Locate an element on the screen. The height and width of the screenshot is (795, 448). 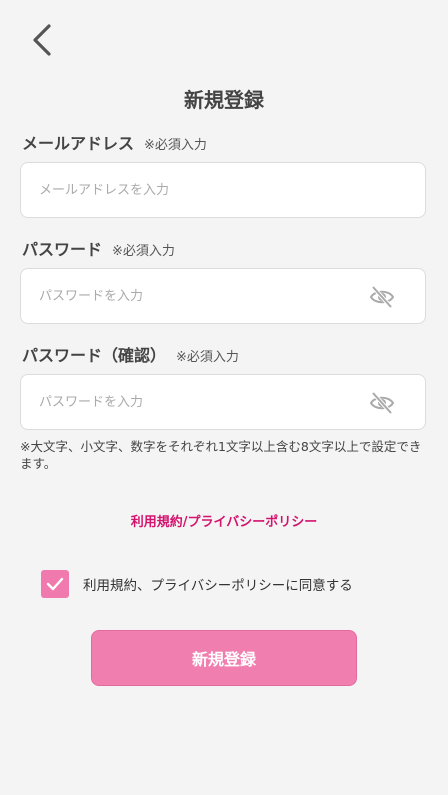
password-required-note: ※必須入力 is located at coordinates (143, 251).